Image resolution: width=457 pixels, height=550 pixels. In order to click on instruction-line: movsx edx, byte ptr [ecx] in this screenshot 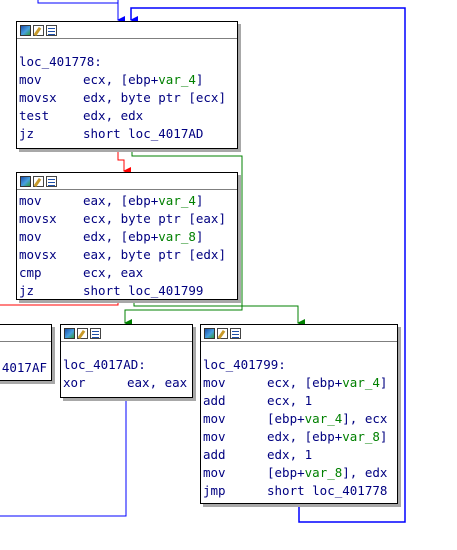, I will do `click(127, 98)`.